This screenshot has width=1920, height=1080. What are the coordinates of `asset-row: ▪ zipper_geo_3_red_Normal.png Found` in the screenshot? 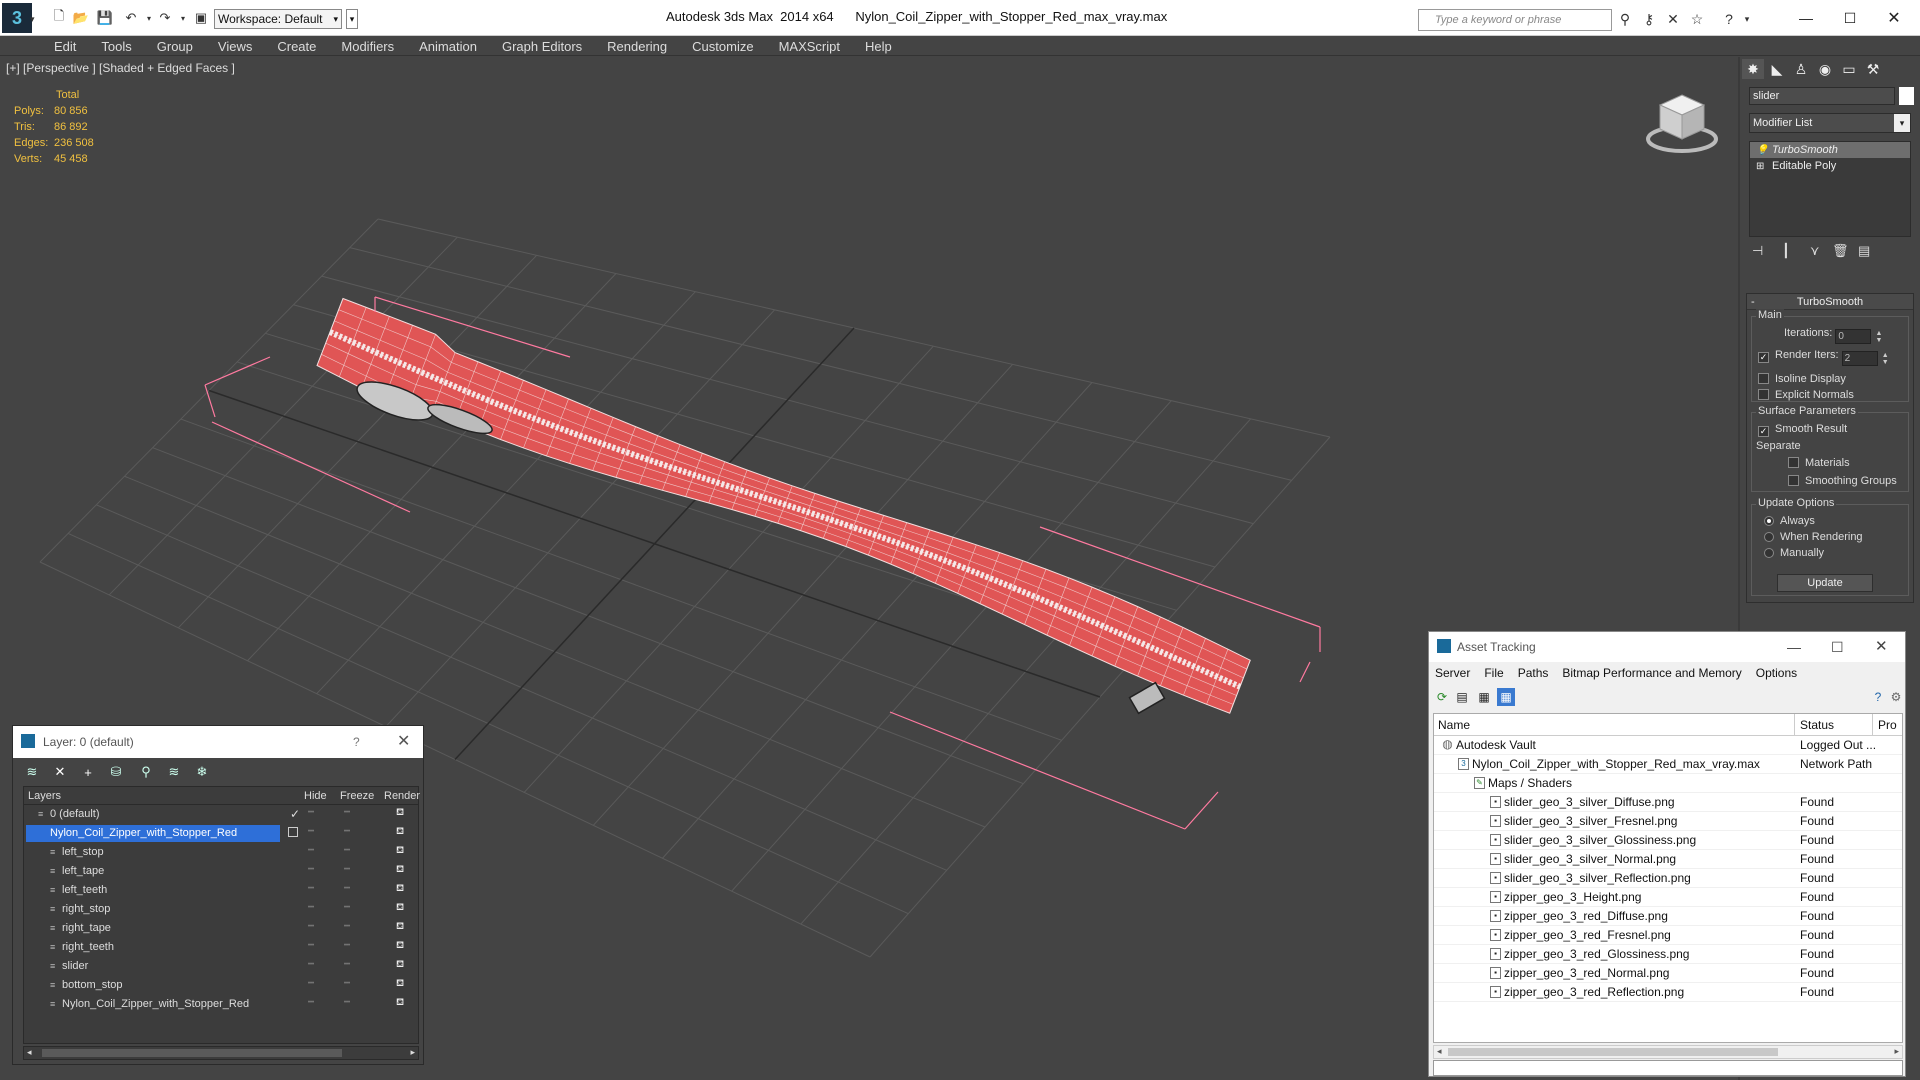 It's located at (1668, 973).